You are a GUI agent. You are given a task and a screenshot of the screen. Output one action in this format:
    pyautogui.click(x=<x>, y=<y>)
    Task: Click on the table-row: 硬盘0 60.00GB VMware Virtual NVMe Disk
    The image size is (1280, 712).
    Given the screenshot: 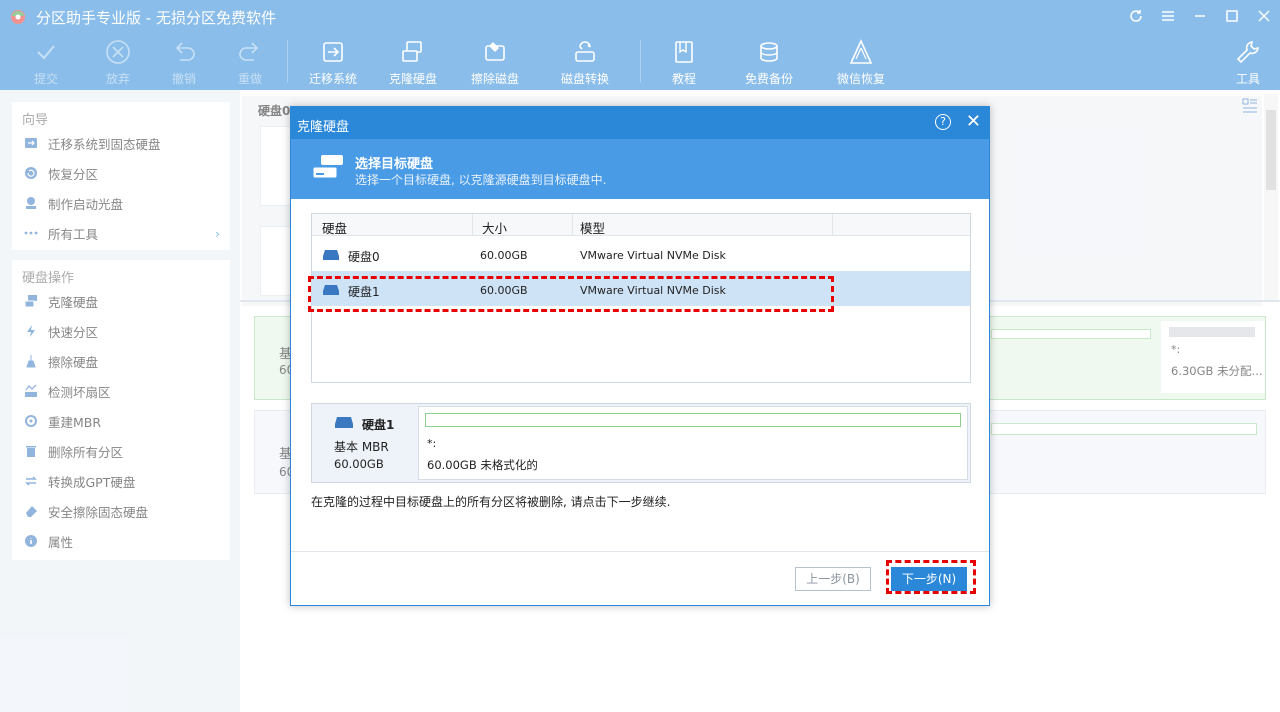 What is the action you would take?
    pyautogui.click(x=641, y=253)
    